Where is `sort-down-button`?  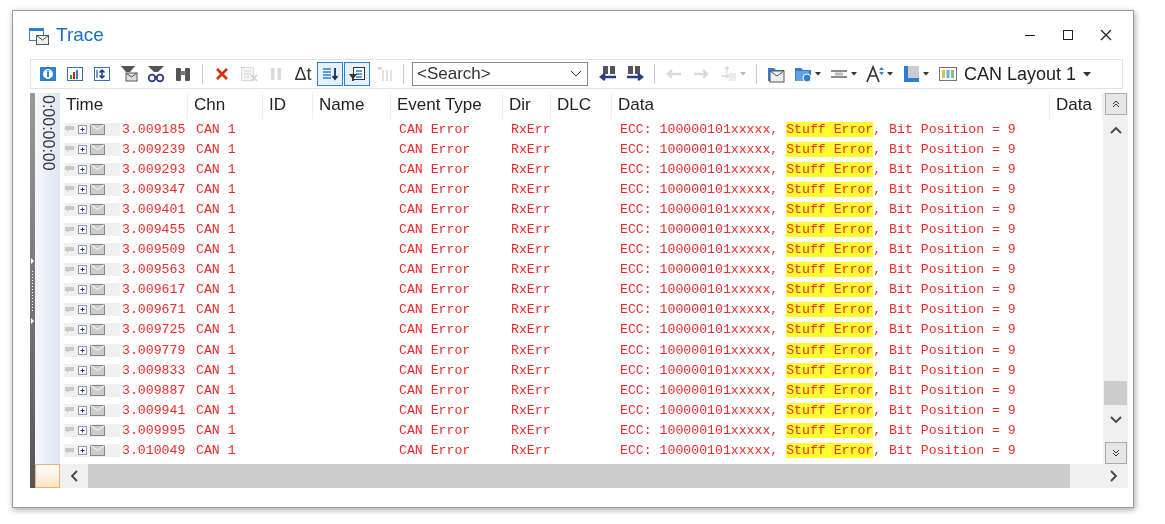
sort-down-button is located at coordinates (330, 74).